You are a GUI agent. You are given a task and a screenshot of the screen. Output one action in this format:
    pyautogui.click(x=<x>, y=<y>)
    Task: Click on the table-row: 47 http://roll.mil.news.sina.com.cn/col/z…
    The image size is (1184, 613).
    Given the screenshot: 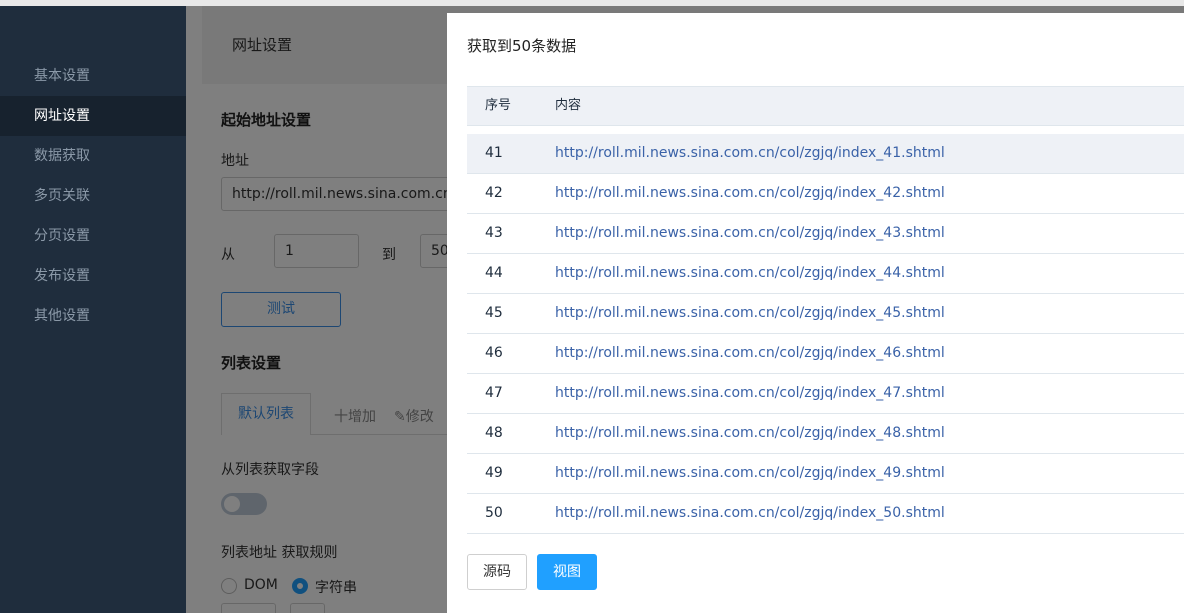 What is the action you would take?
    pyautogui.click(x=825, y=394)
    